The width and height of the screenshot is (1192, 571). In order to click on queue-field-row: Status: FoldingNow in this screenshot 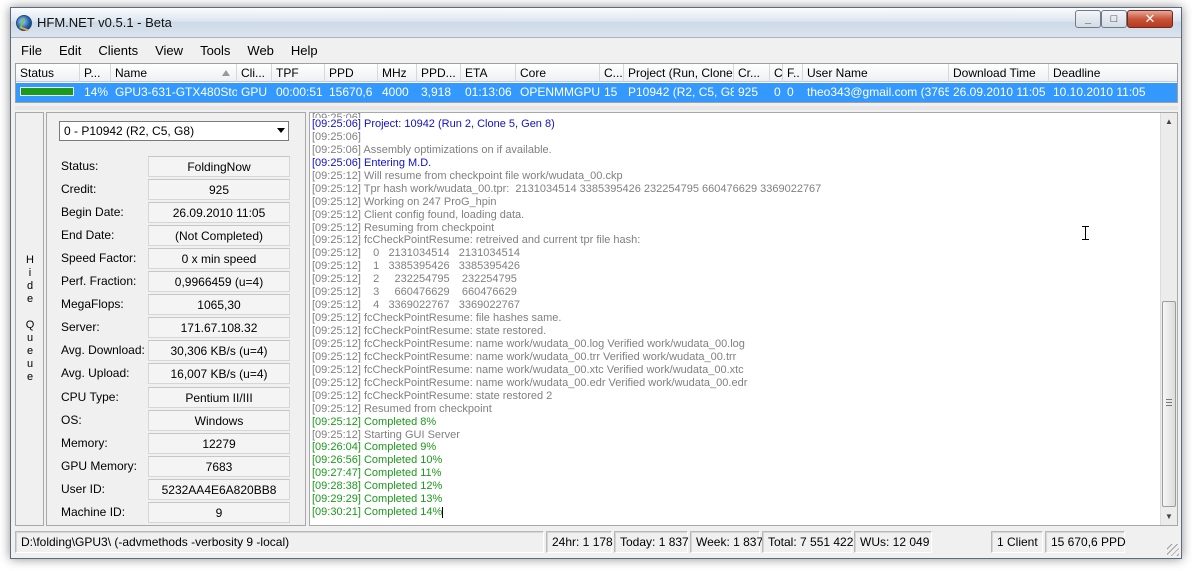, I will do `click(175, 167)`.